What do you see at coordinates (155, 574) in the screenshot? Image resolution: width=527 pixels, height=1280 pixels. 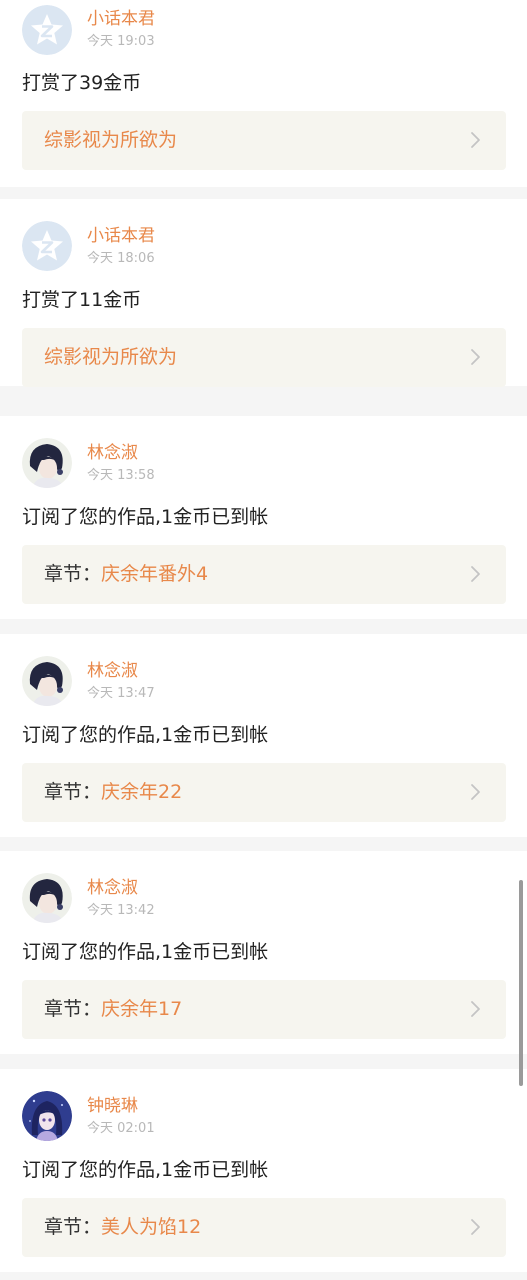 I see `chapter-title: 庆余年番外4` at bounding box center [155, 574].